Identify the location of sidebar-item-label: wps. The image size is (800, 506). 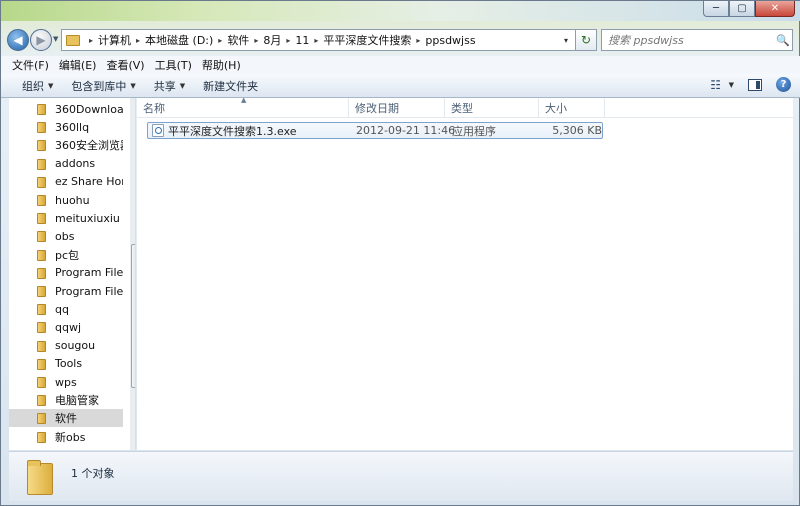
(66, 382).